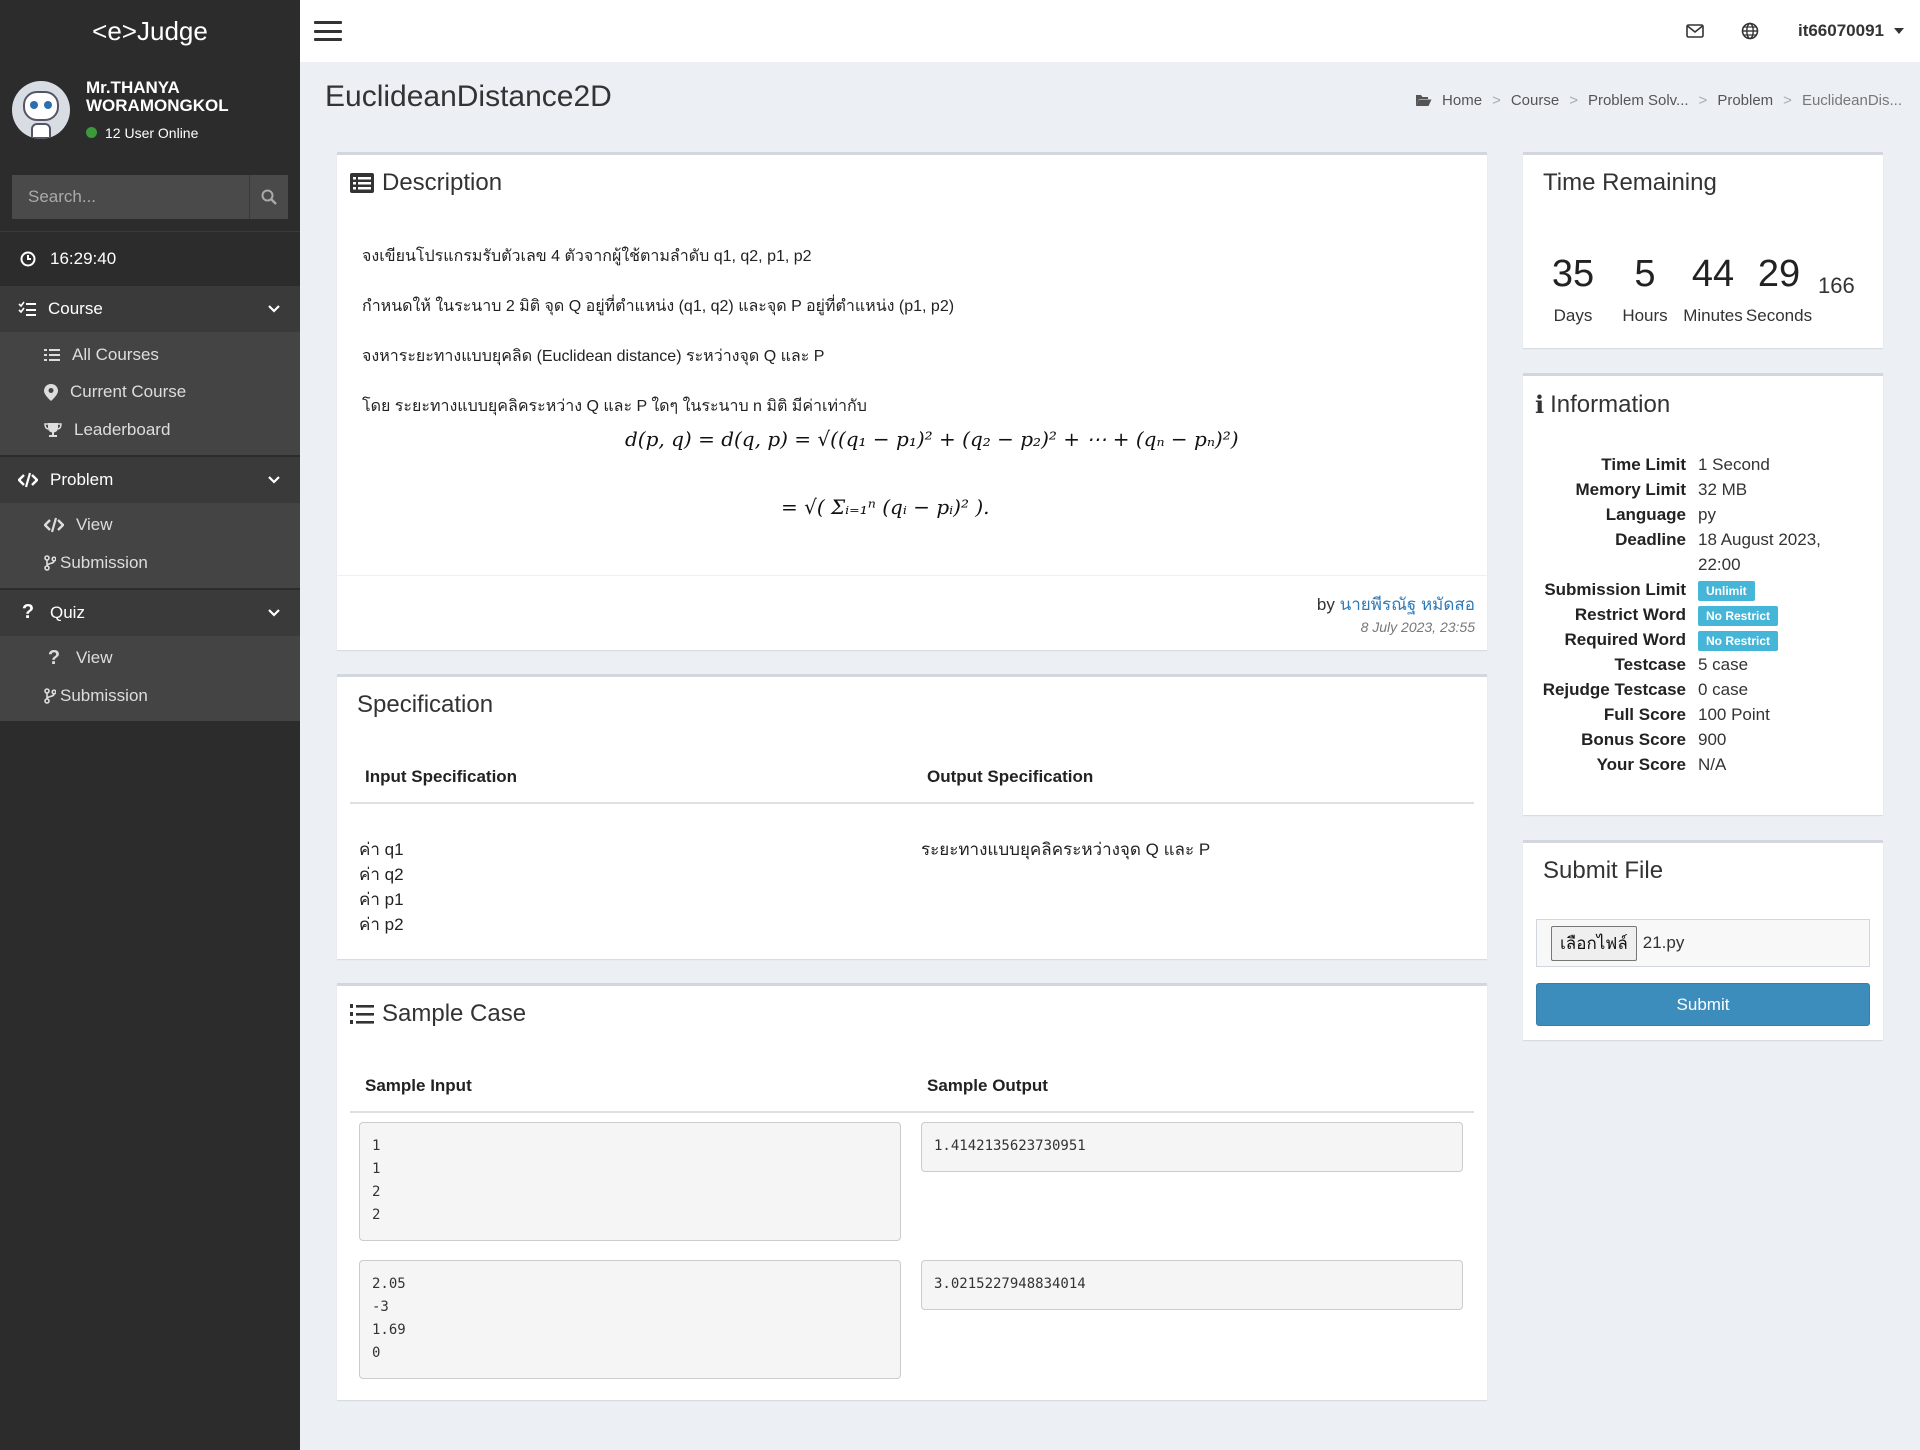 Image resolution: width=1920 pixels, height=1450 pixels. Describe the element at coordinates (454, 1013) in the screenshot. I see `sample-case-title: Sample Case` at that location.